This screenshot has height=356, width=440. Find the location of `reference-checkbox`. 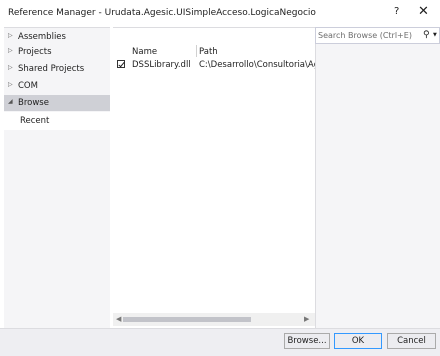

reference-checkbox is located at coordinates (121, 64).